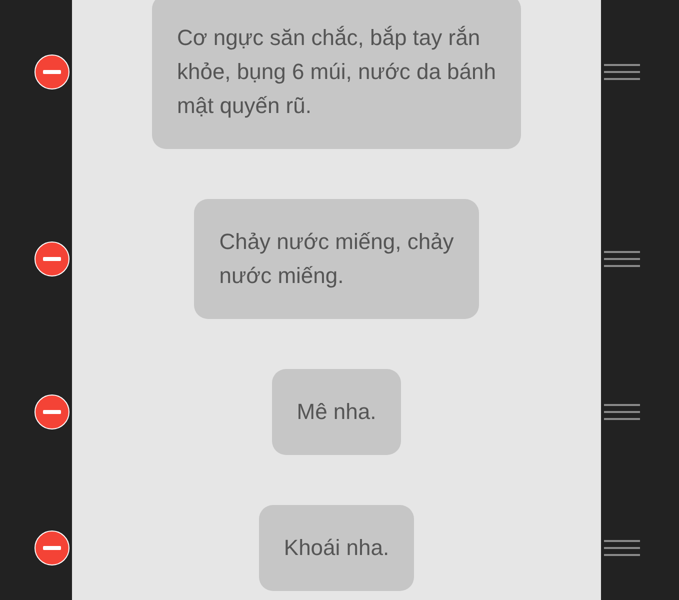 Image resolution: width=679 pixels, height=600 pixels. Describe the element at coordinates (336, 548) in the screenshot. I see `message-bubble: Khoái nha.` at that location.